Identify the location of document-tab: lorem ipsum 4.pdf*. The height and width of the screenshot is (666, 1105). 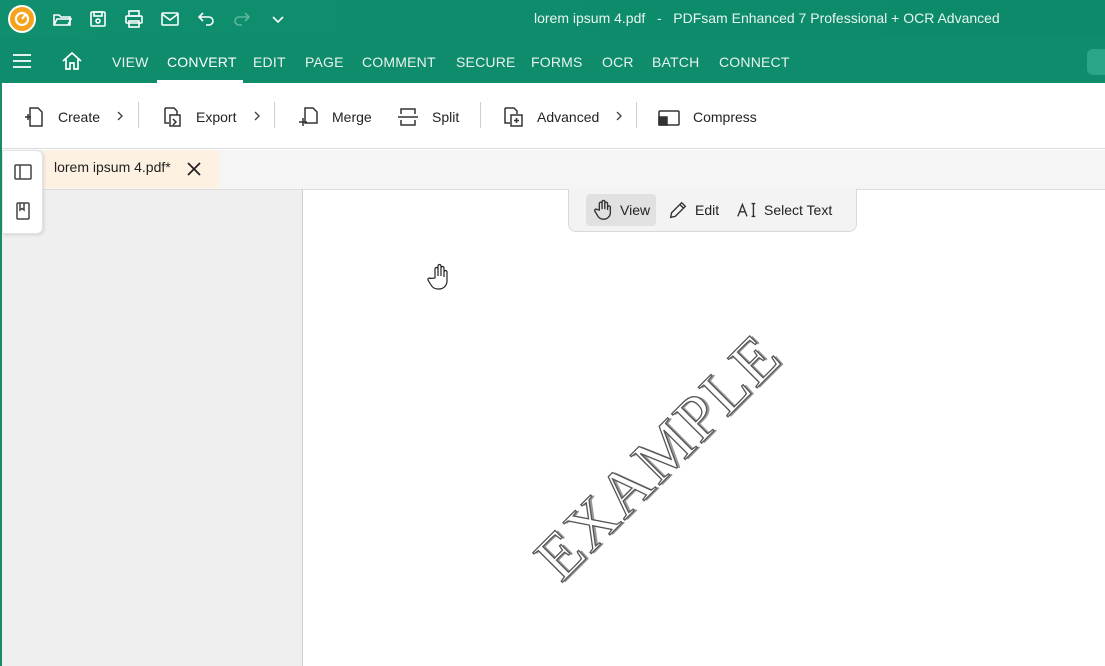
(131, 169).